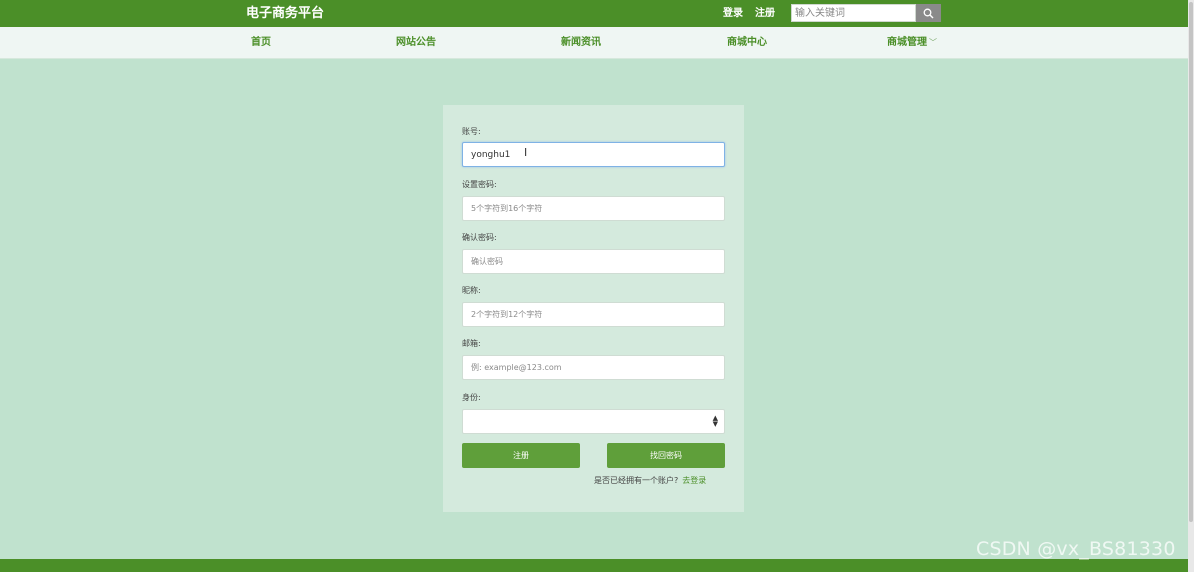 This screenshot has width=1194, height=572. I want to click on footer-bar, so click(597, 565).